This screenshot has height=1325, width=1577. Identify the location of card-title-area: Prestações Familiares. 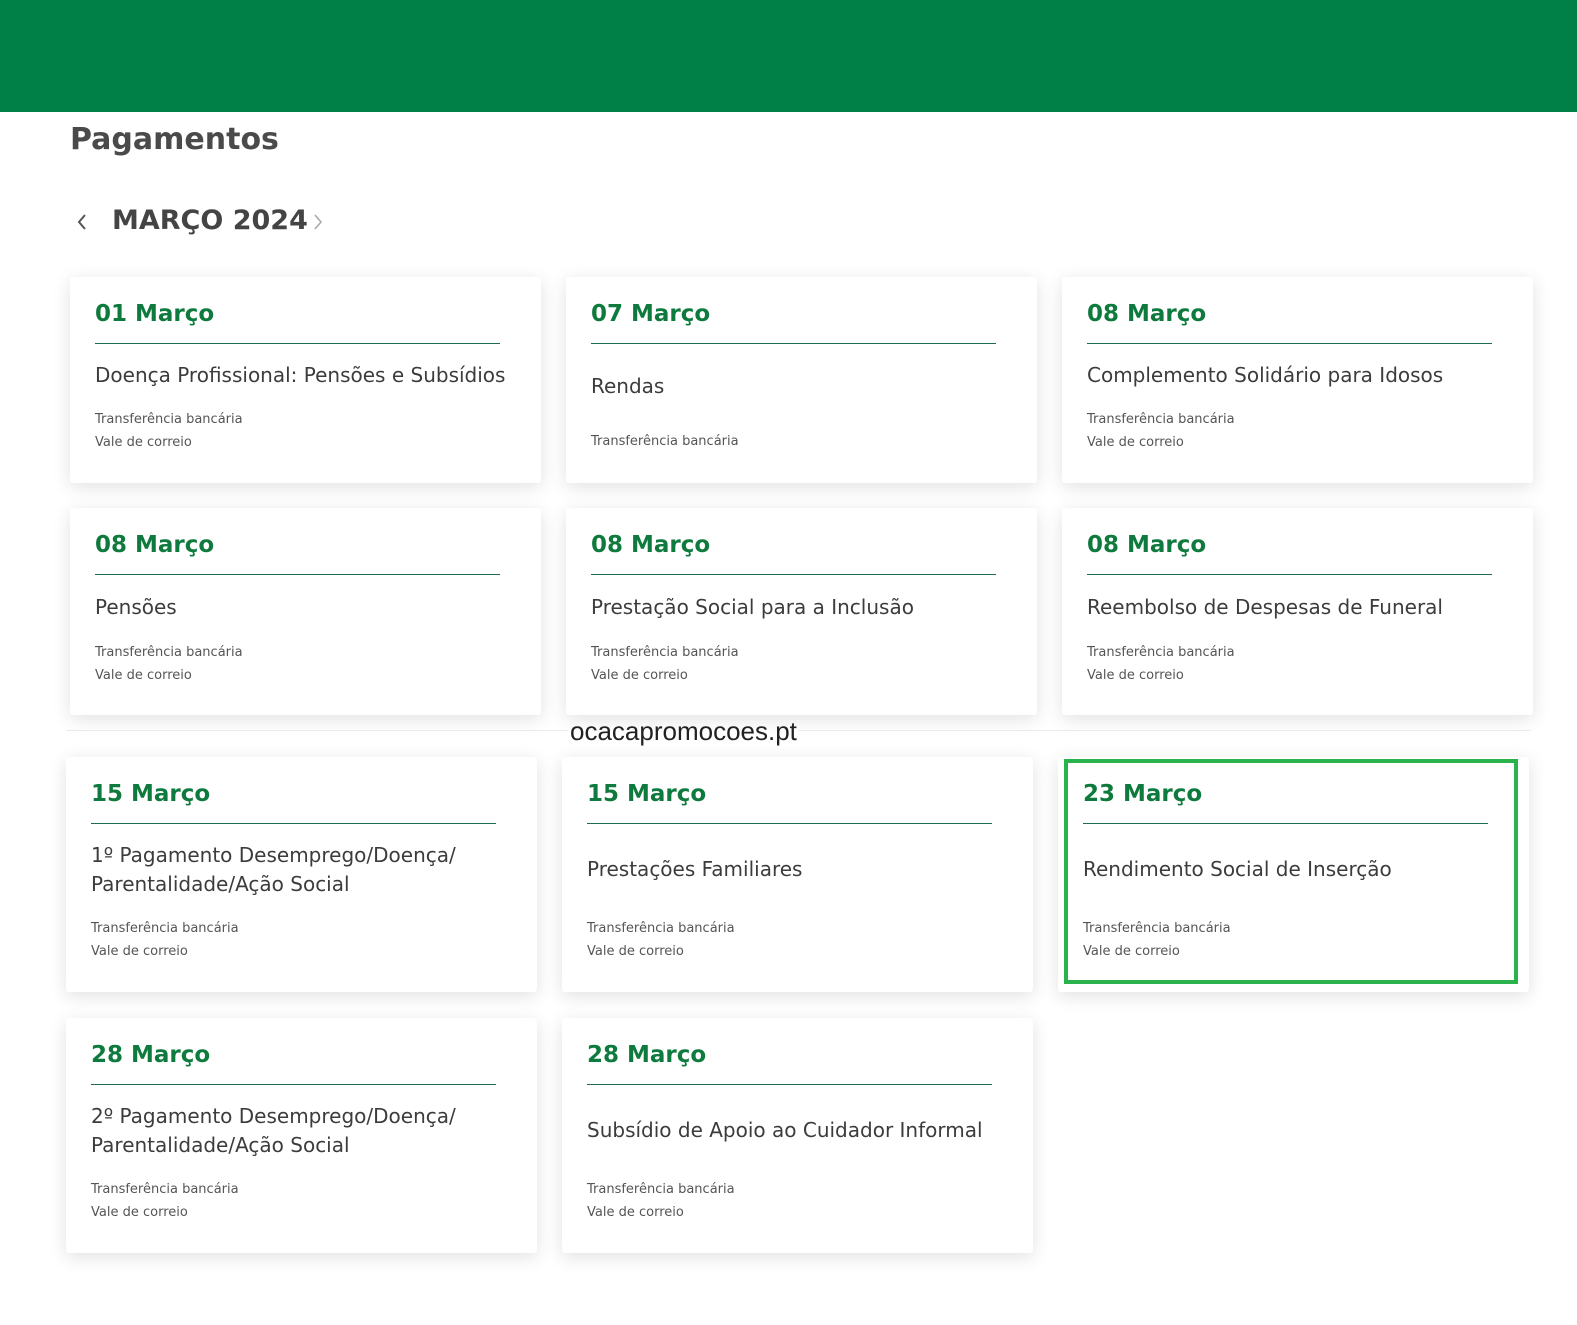
(797, 869).